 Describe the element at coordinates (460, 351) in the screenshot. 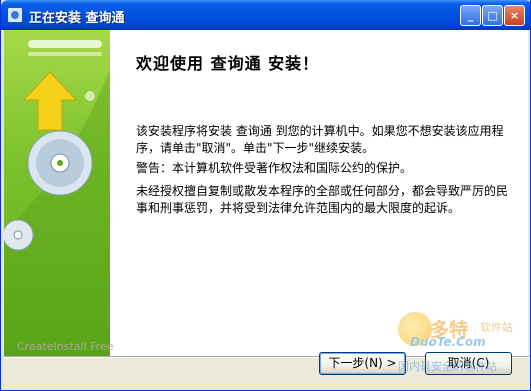

I see `site-watermark: 多特 软件站 DuoTe.Com 国内最安全的软件站` at that location.